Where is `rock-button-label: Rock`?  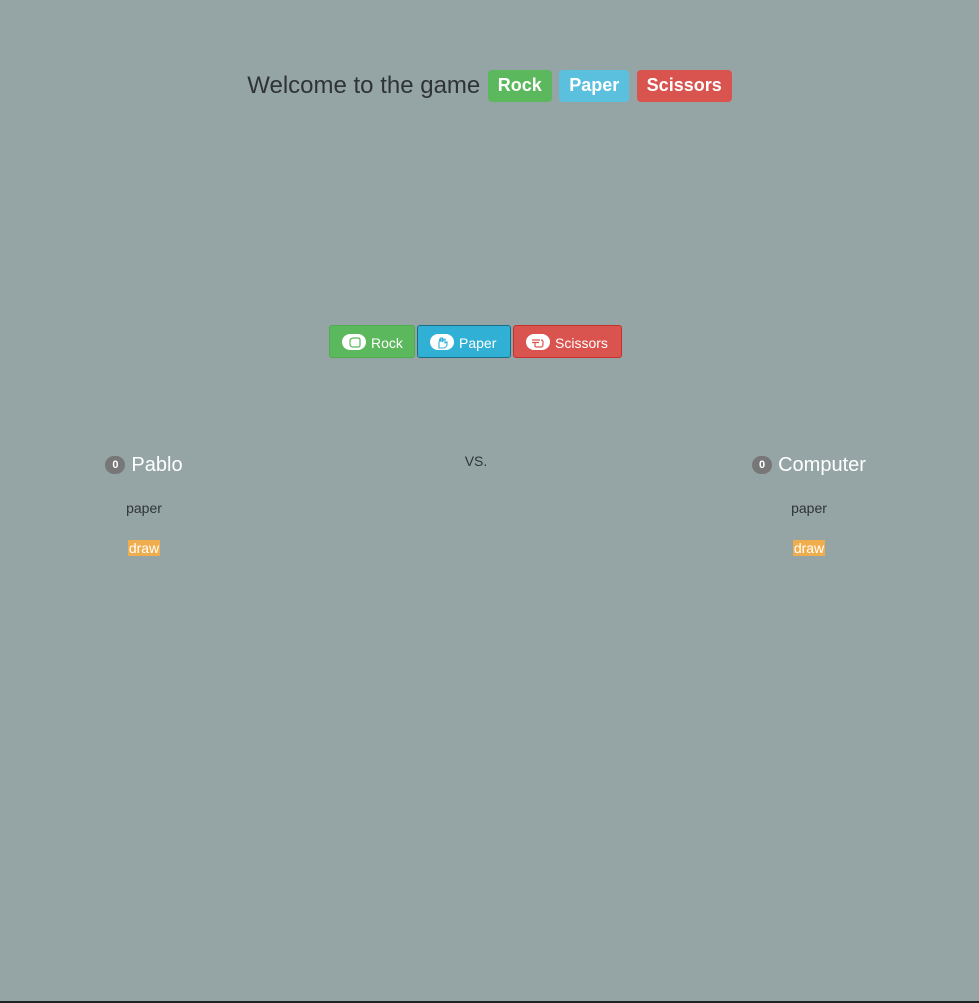 rock-button-label: Rock is located at coordinates (387, 342).